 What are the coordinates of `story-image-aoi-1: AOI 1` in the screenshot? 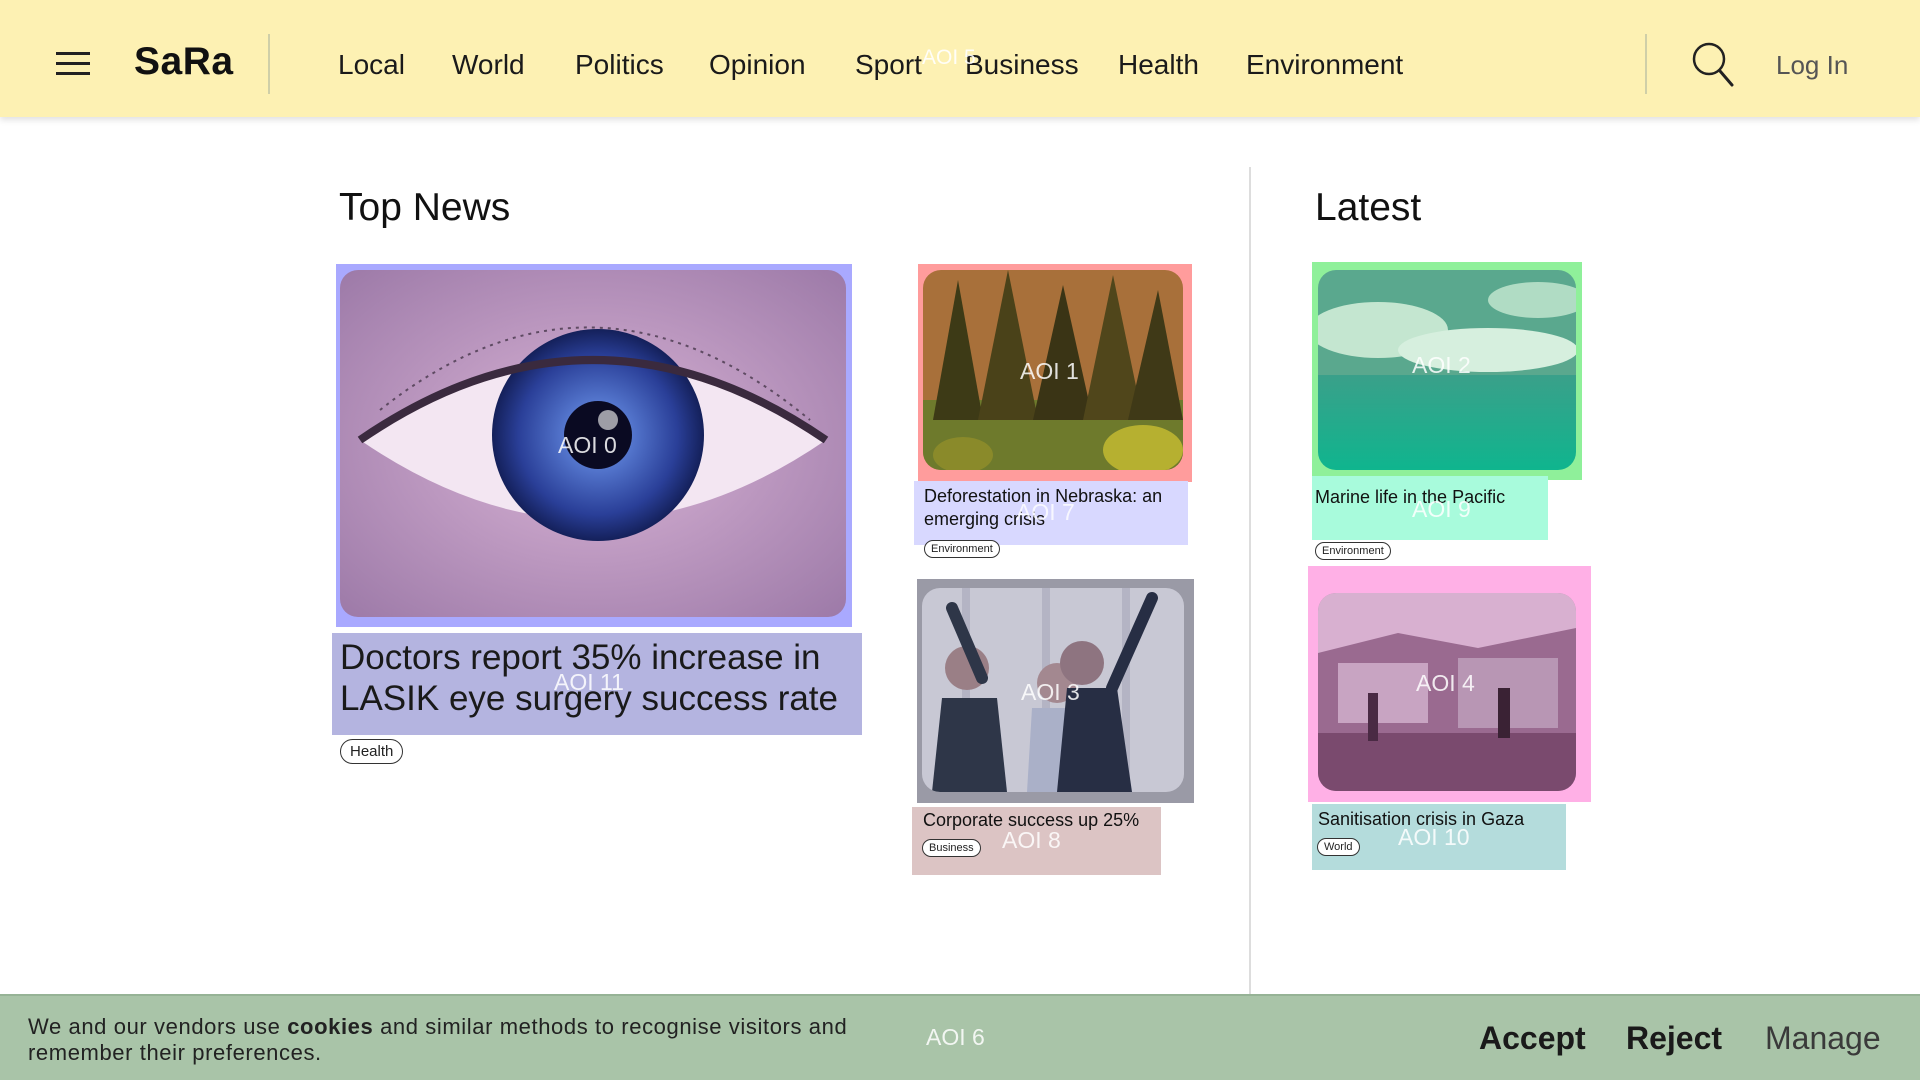 It's located at (1055, 373).